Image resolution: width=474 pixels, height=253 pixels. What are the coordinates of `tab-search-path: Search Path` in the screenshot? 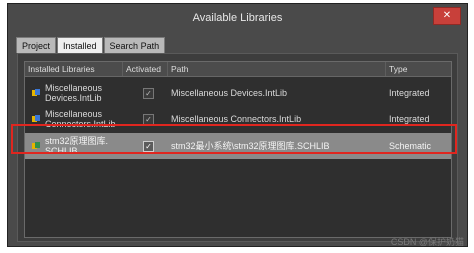 It's located at (134, 45).